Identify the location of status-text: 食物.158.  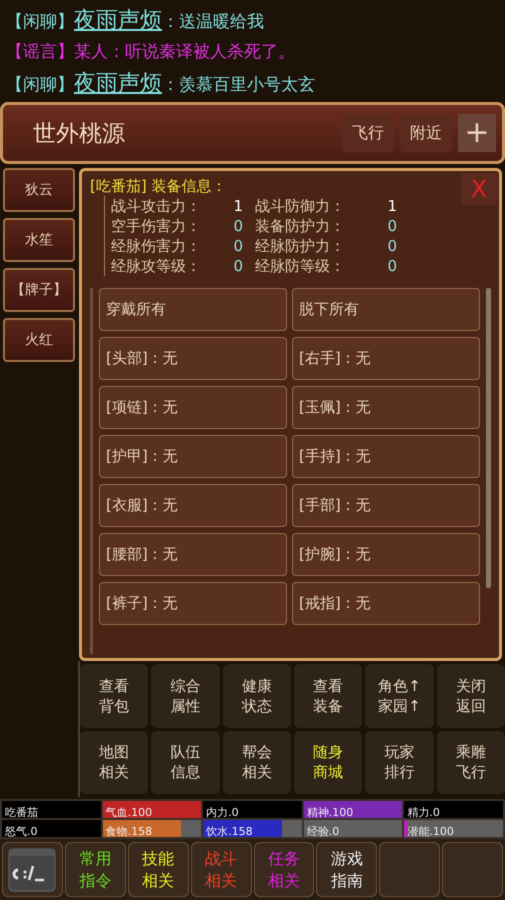
(128, 831).